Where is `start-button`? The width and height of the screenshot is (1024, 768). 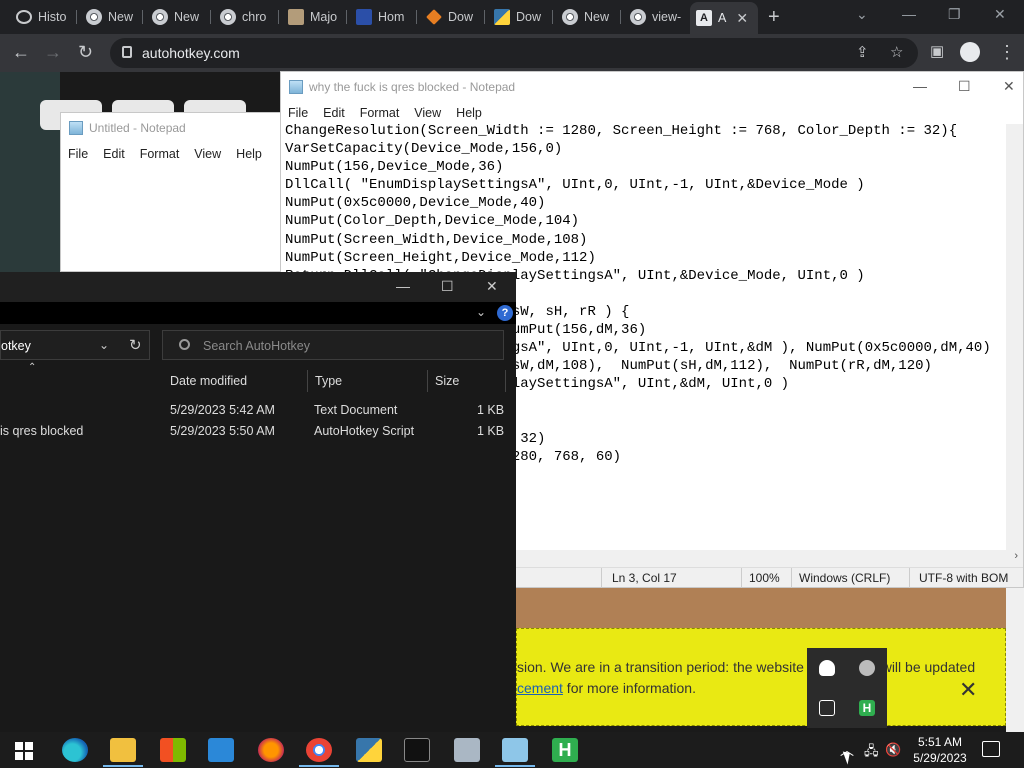 start-button is located at coordinates (24, 751).